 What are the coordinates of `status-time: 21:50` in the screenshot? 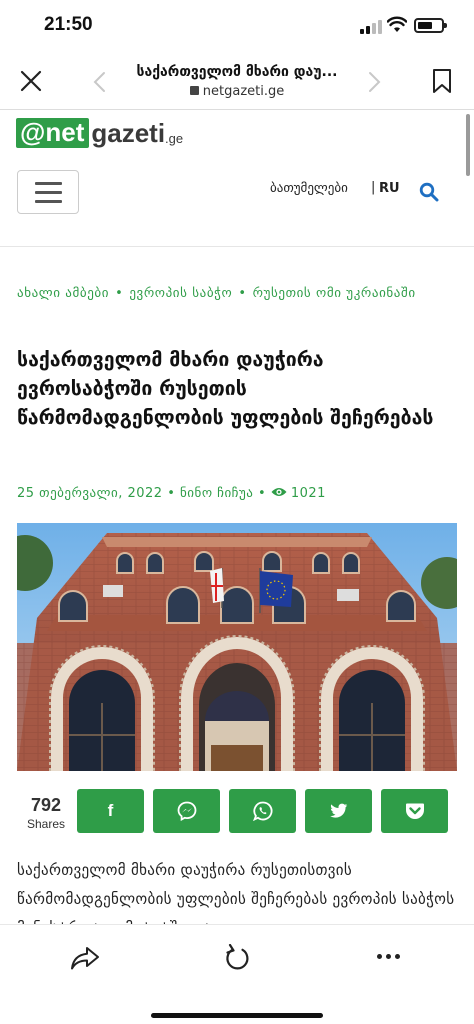 It's located at (68, 24).